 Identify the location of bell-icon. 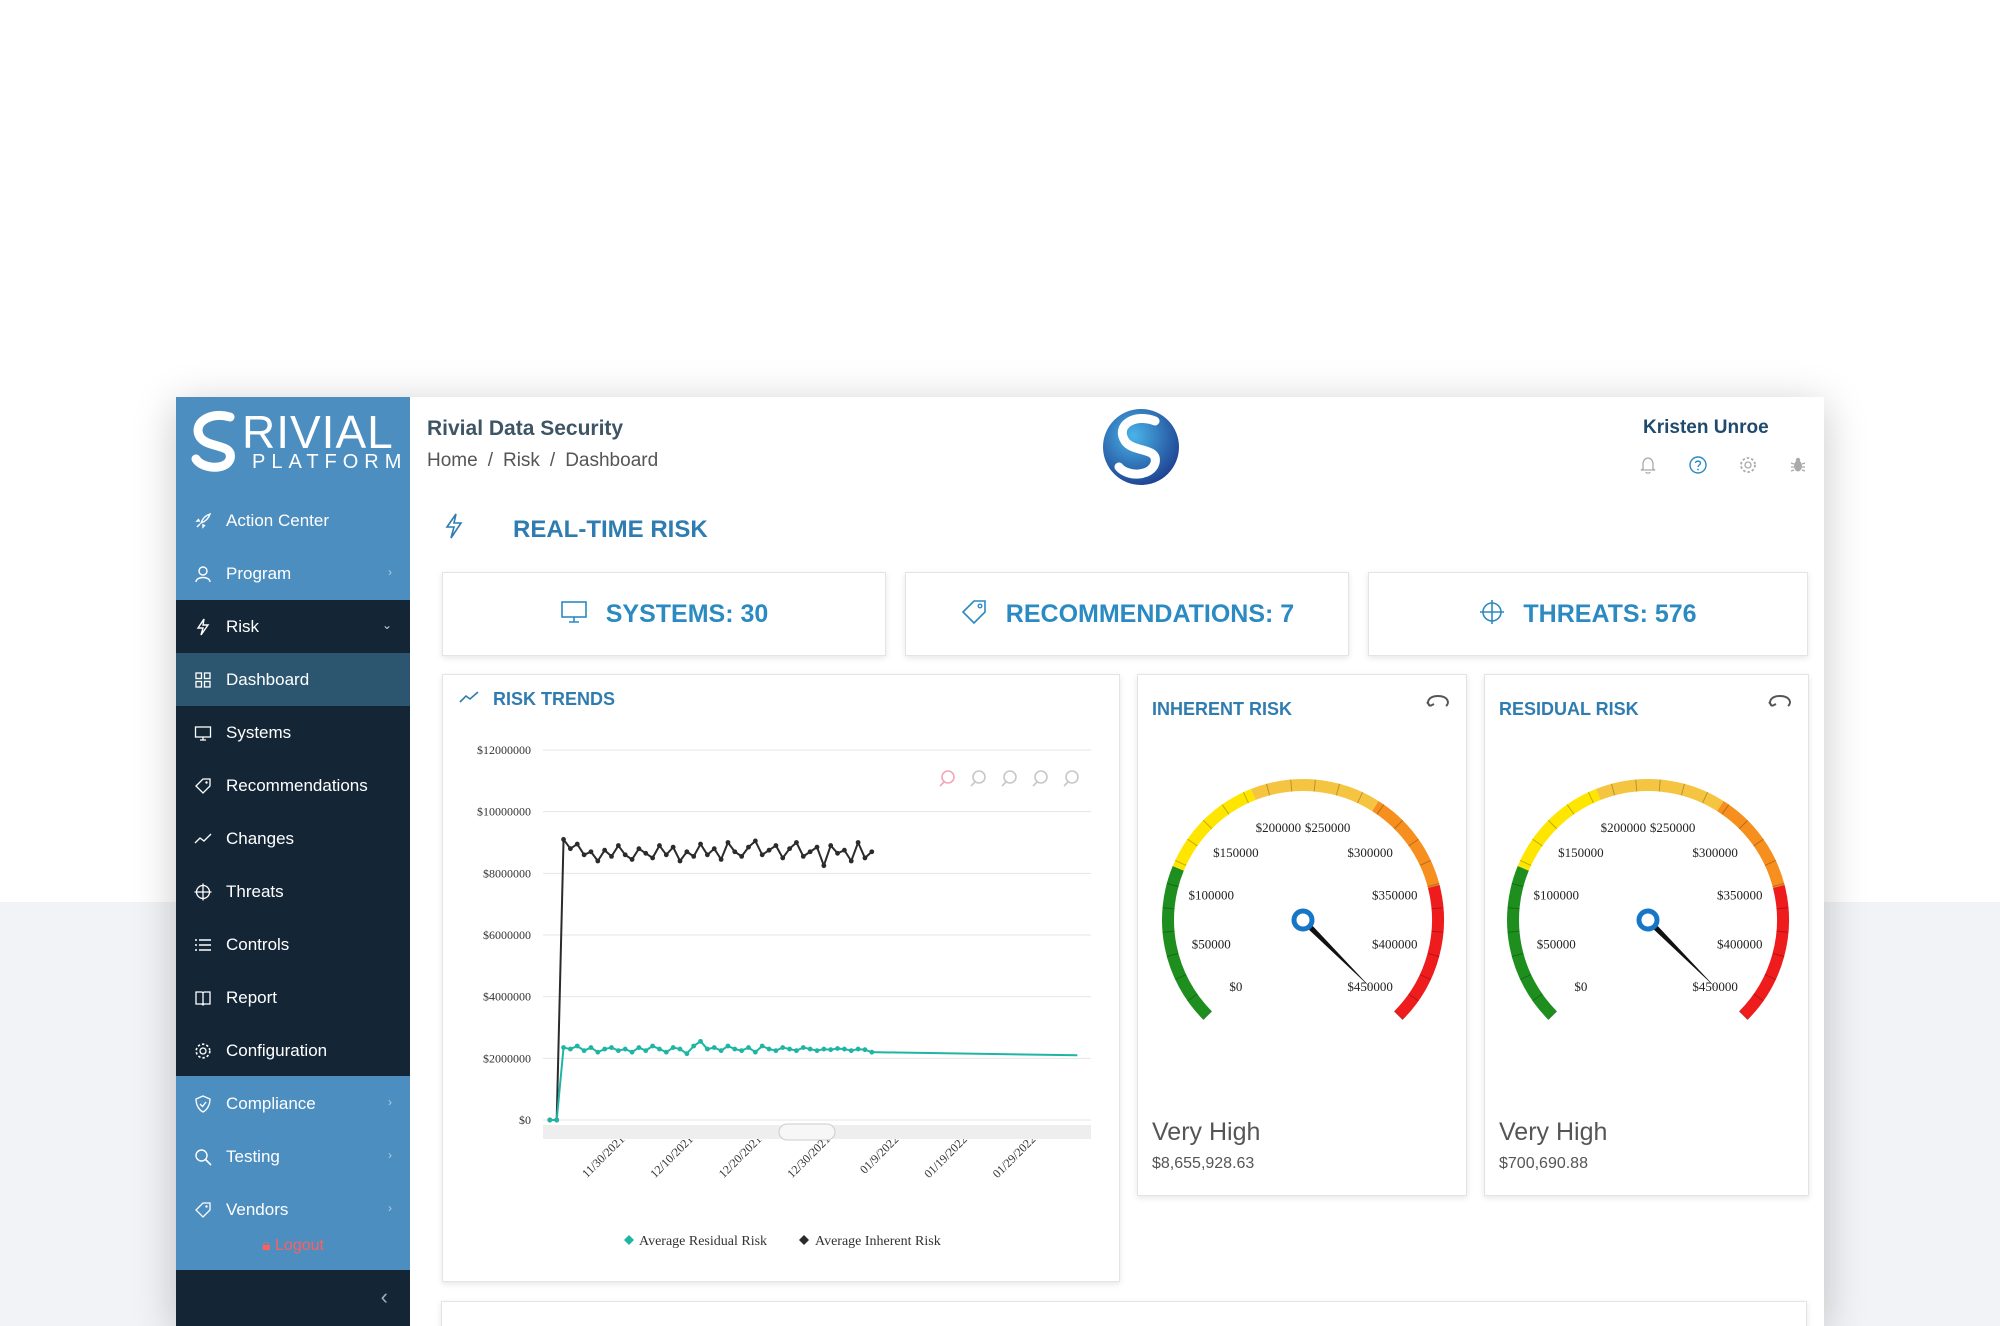
(1648, 465).